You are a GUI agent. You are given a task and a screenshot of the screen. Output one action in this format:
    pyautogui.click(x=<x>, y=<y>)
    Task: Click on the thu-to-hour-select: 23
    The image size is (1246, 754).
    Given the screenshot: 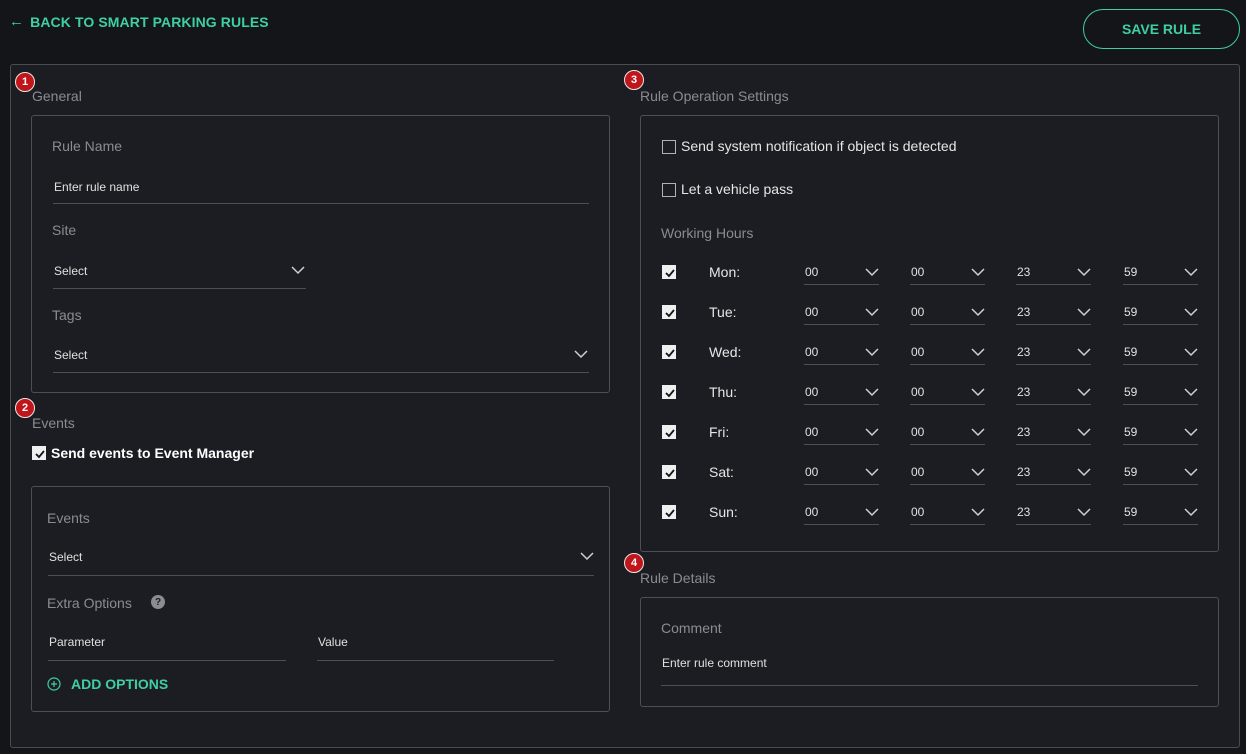 What is the action you would take?
    pyautogui.click(x=1053, y=395)
    